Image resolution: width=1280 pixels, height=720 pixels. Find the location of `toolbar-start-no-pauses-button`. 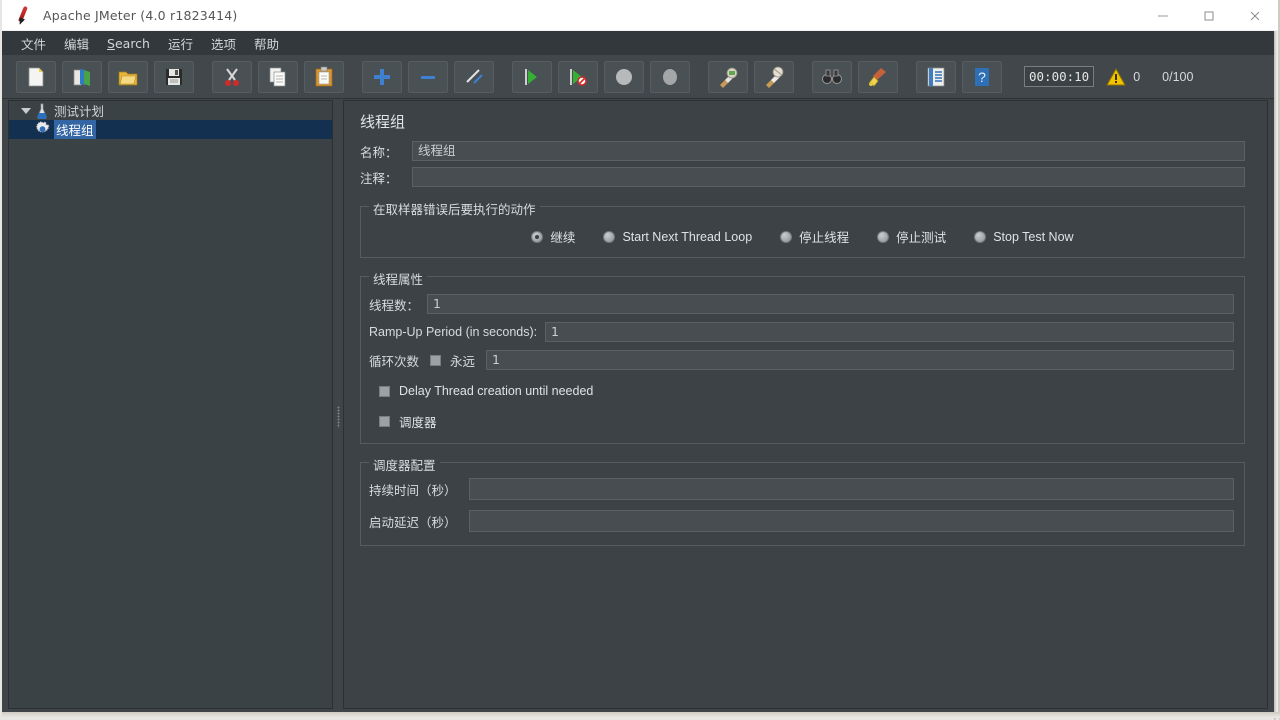

toolbar-start-no-pauses-button is located at coordinates (578, 76).